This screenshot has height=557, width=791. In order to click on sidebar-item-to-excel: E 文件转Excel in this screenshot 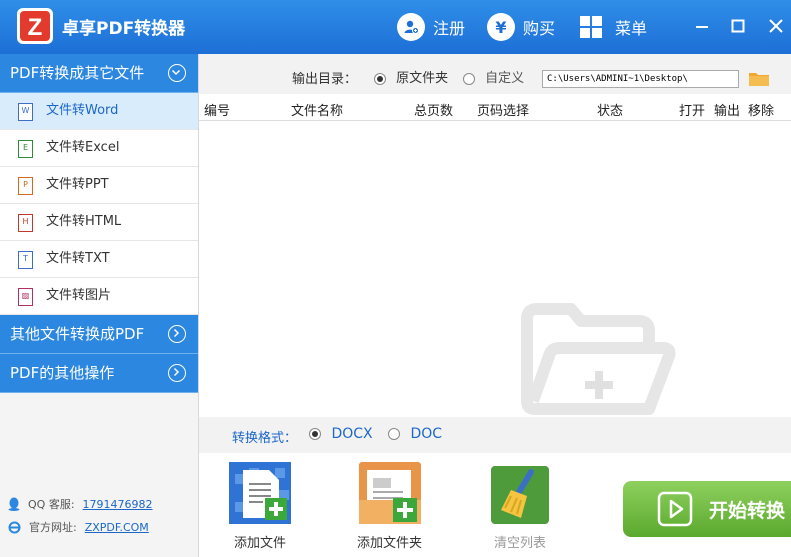, I will do `click(99, 148)`.